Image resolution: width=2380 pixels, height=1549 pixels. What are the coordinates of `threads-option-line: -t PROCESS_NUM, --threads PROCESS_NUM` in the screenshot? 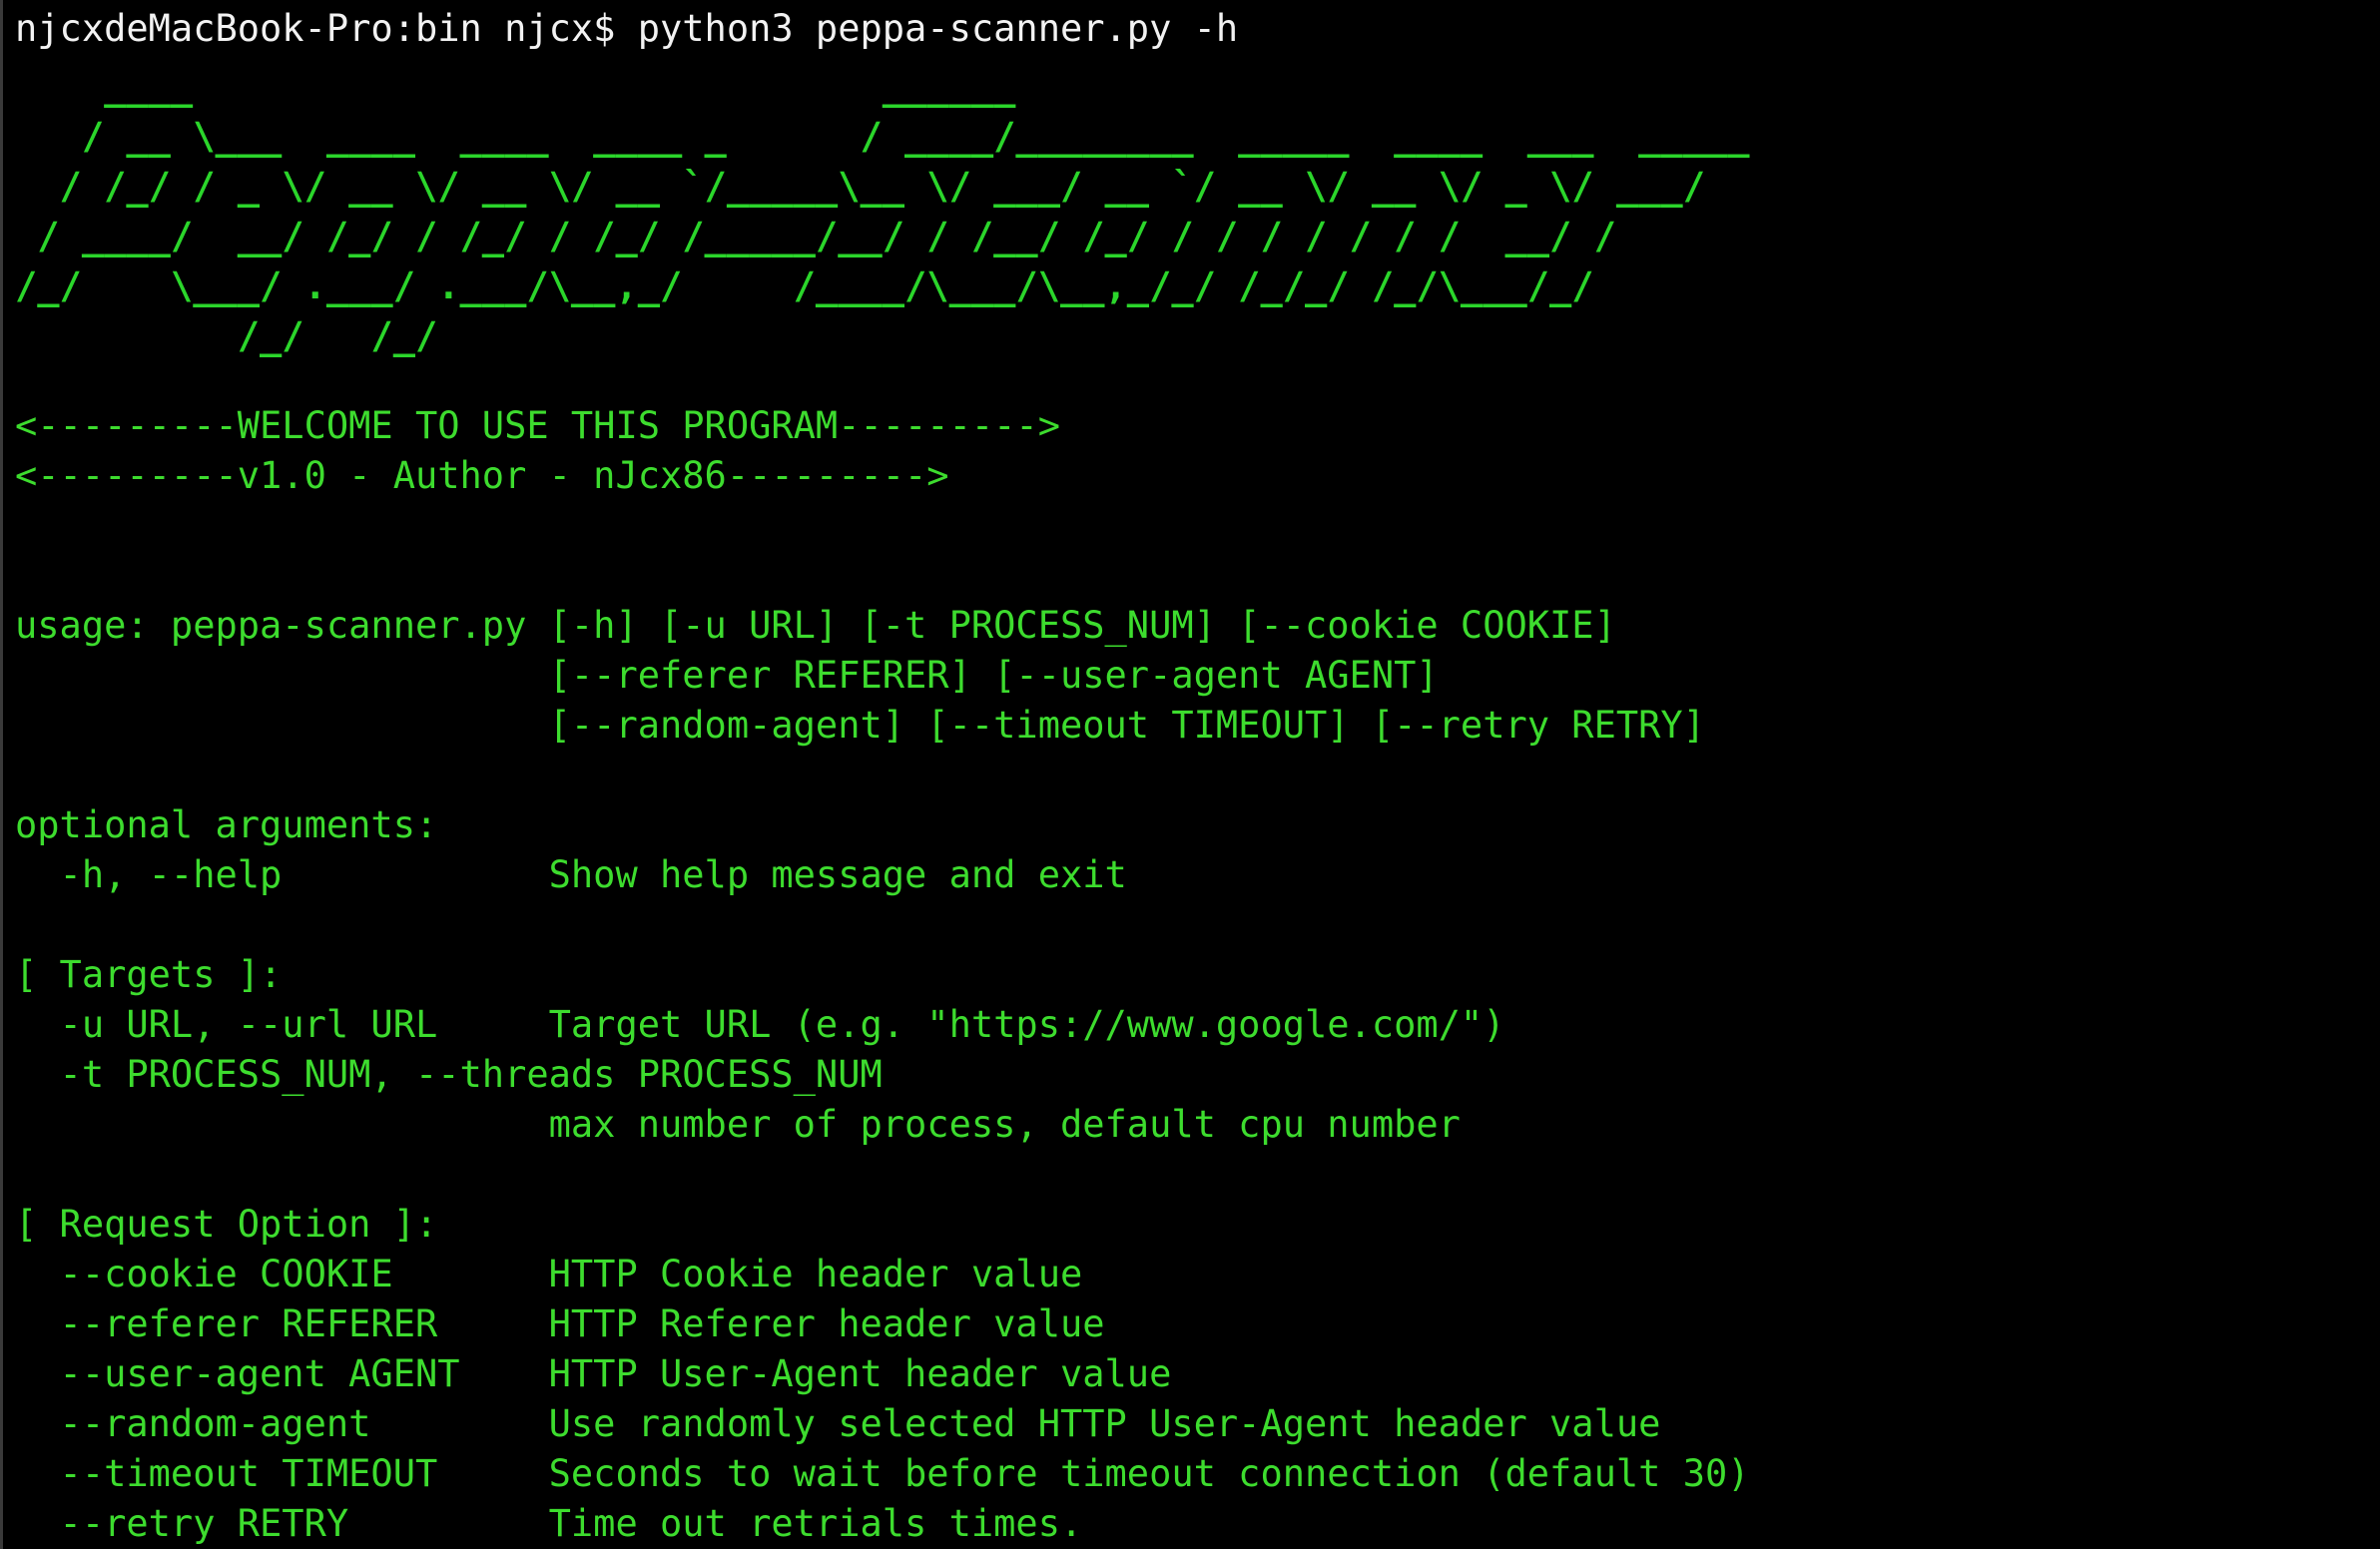 It's located at (449, 1074).